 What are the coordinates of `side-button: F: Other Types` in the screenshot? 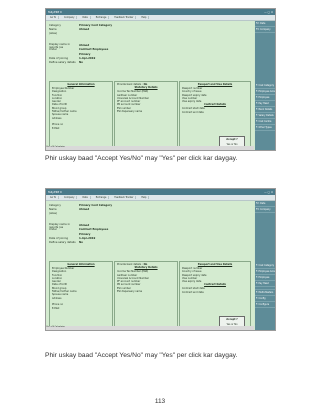 It's located at (265, 128).